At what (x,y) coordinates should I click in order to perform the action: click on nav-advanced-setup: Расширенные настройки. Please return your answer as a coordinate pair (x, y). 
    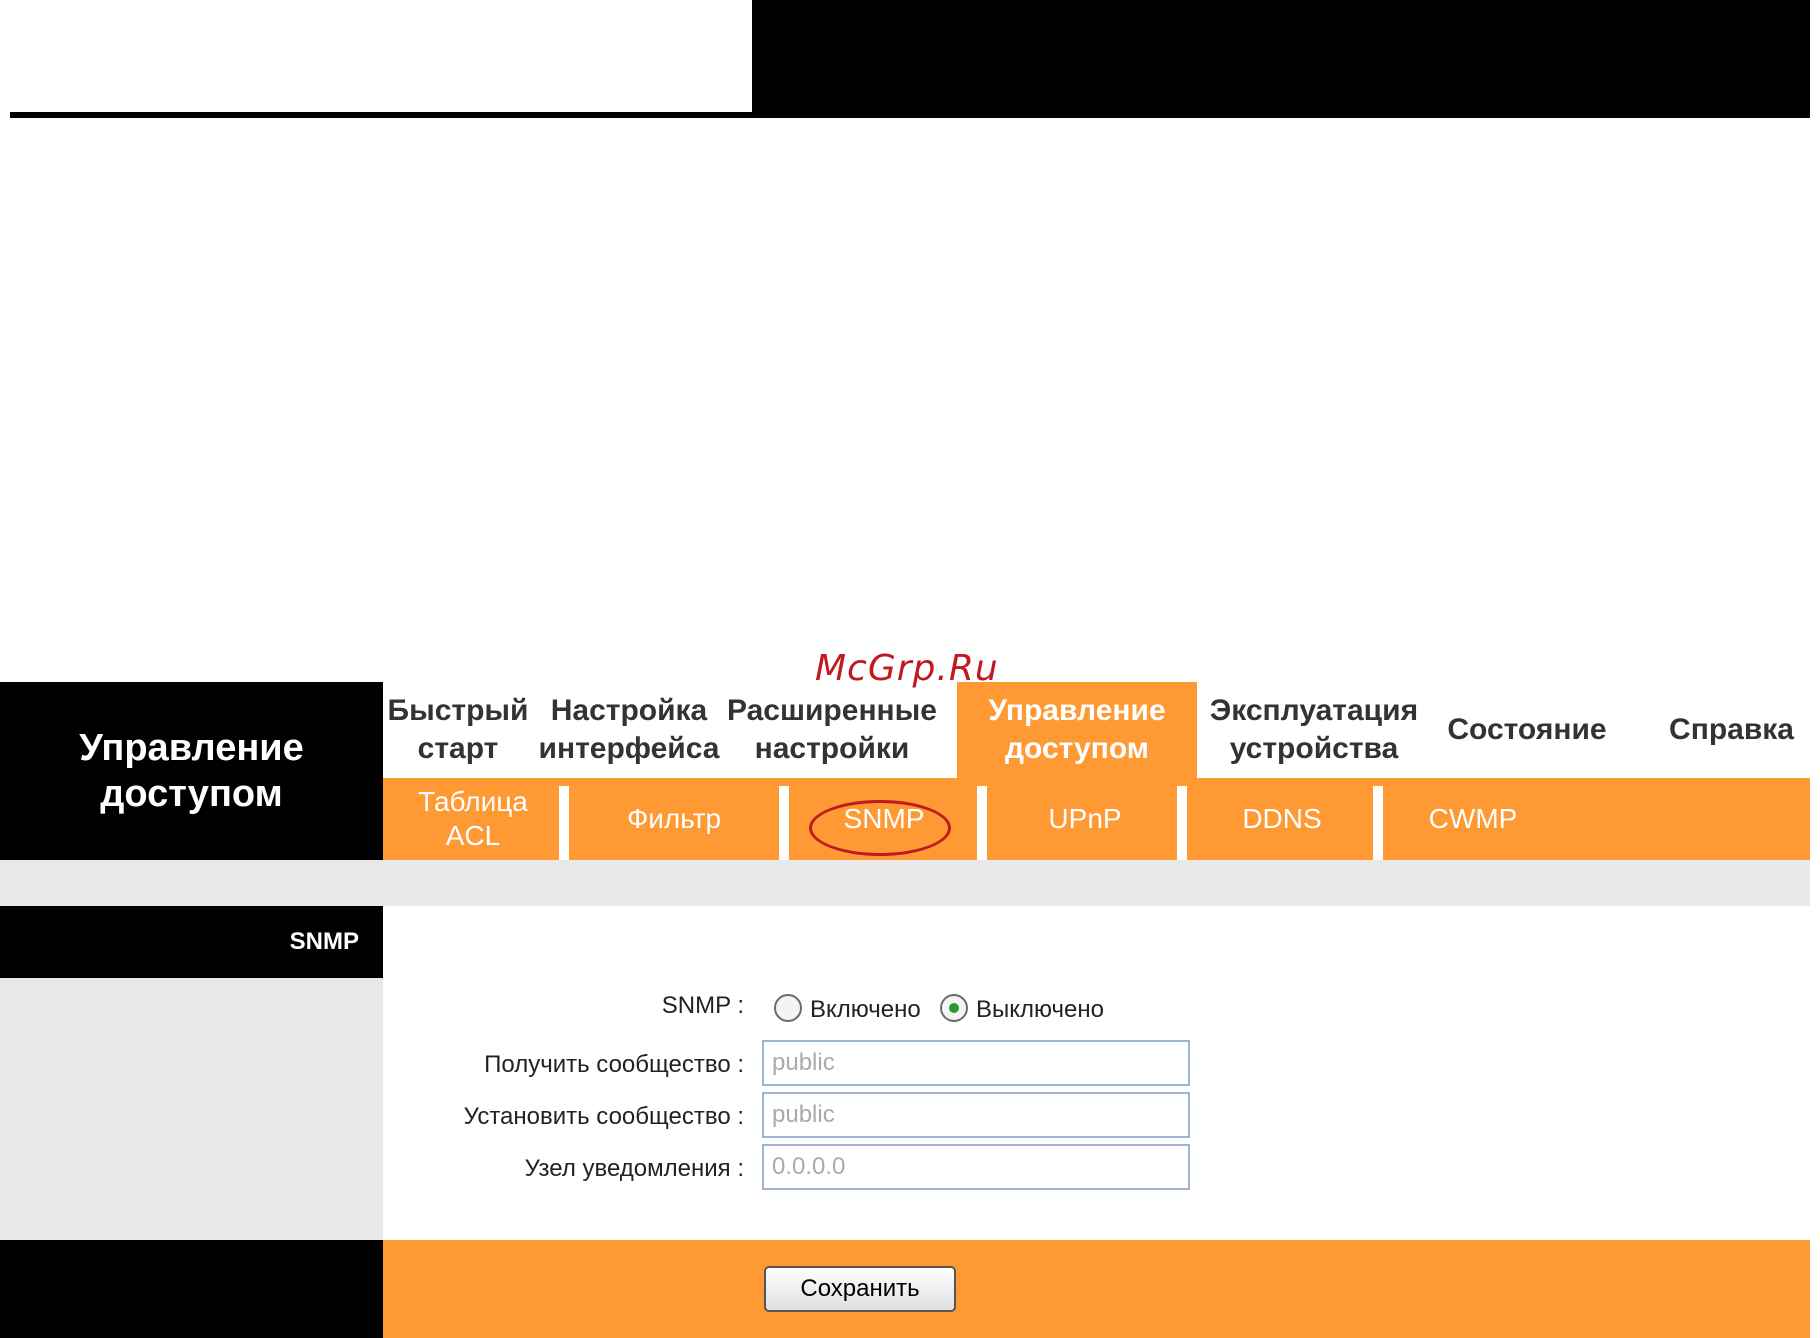
    Looking at the image, I should click on (832, 730).